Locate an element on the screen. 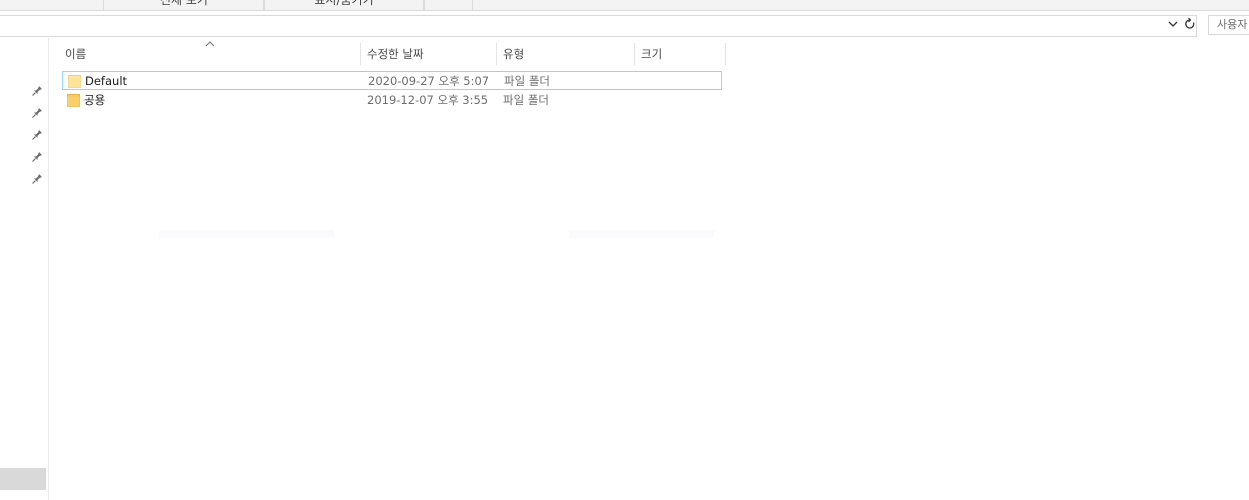 This screenshot has width=1249, height=500. refresh-icon is located at coordinates (1190, 24).